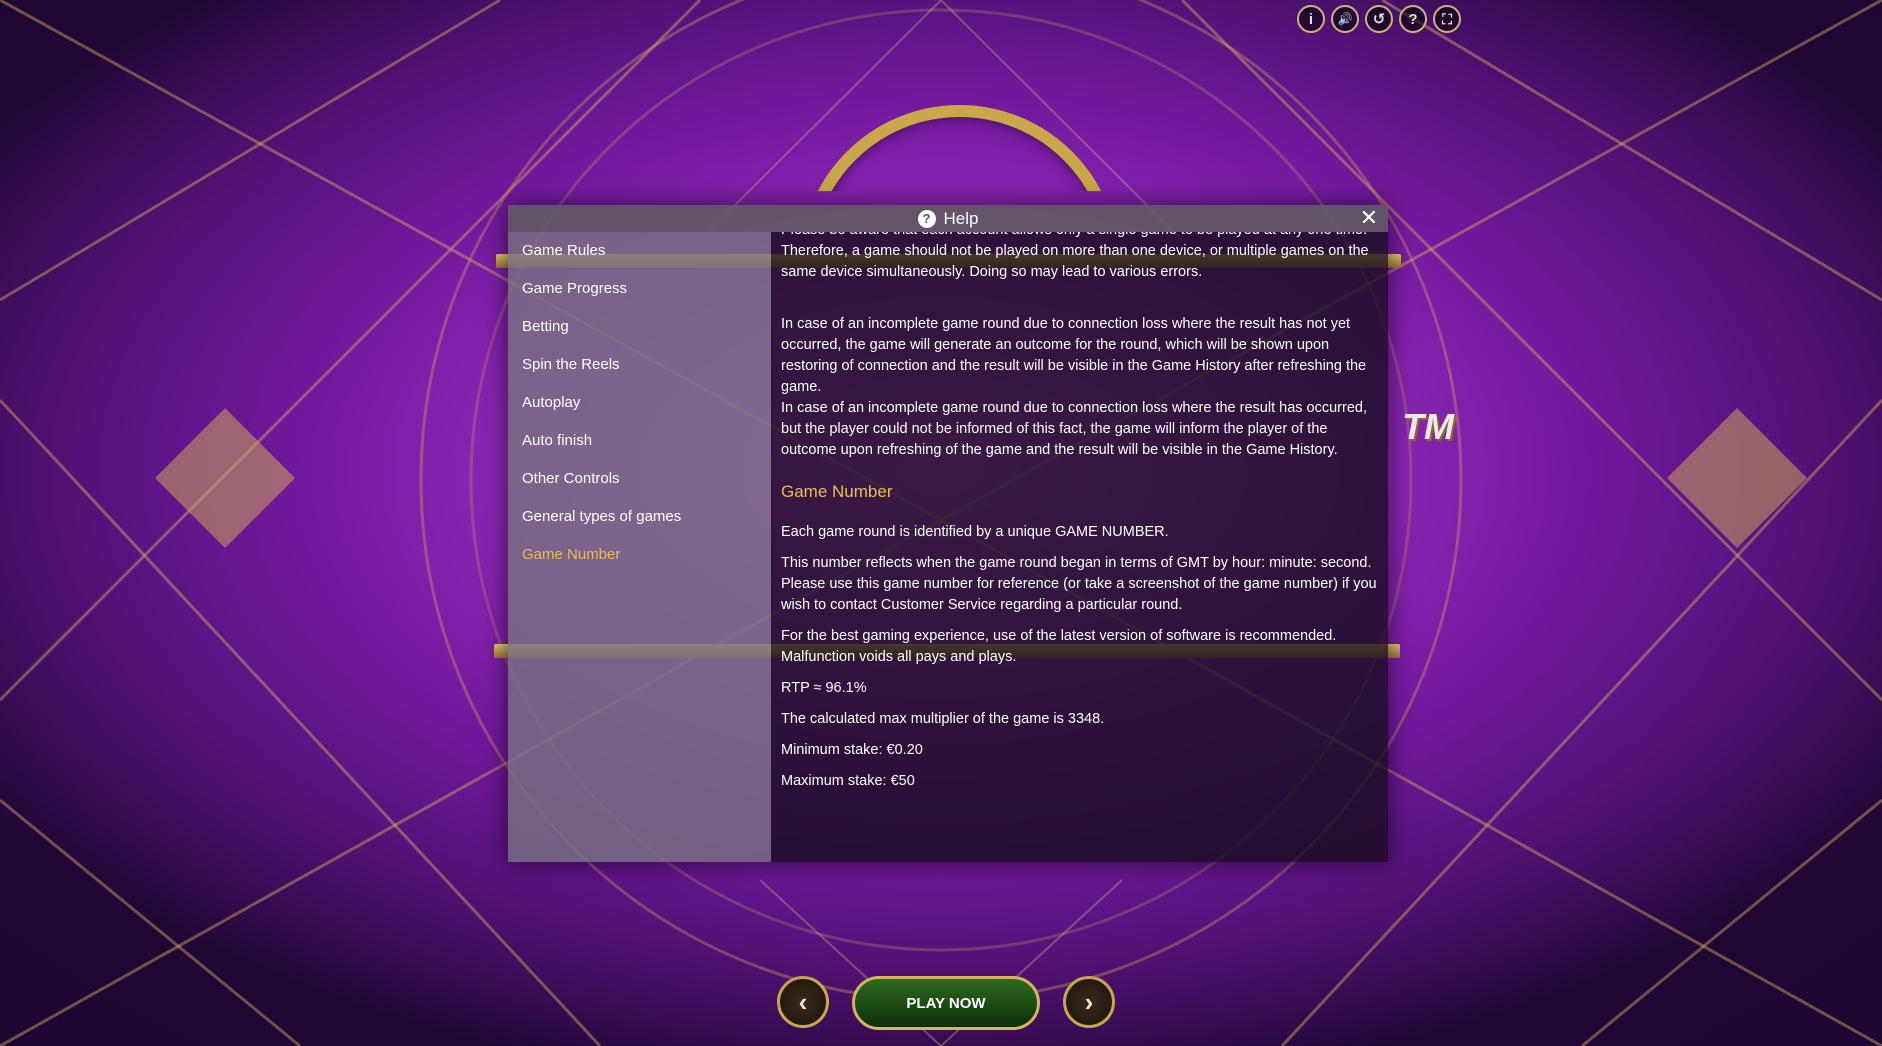 The image size is (1882, 1046). I want to click on paragraph-rtp: RTP ≈ 96.1%, so click(824, 688).